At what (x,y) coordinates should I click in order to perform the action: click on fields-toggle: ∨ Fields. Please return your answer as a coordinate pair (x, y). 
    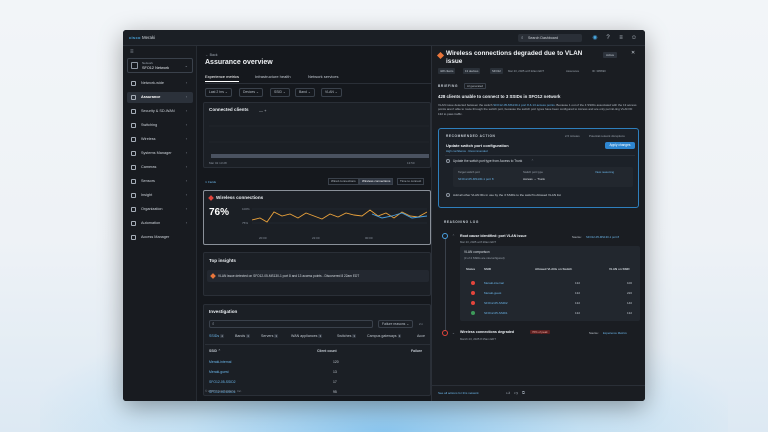
    Looking at the image, I should click on (210, 182).